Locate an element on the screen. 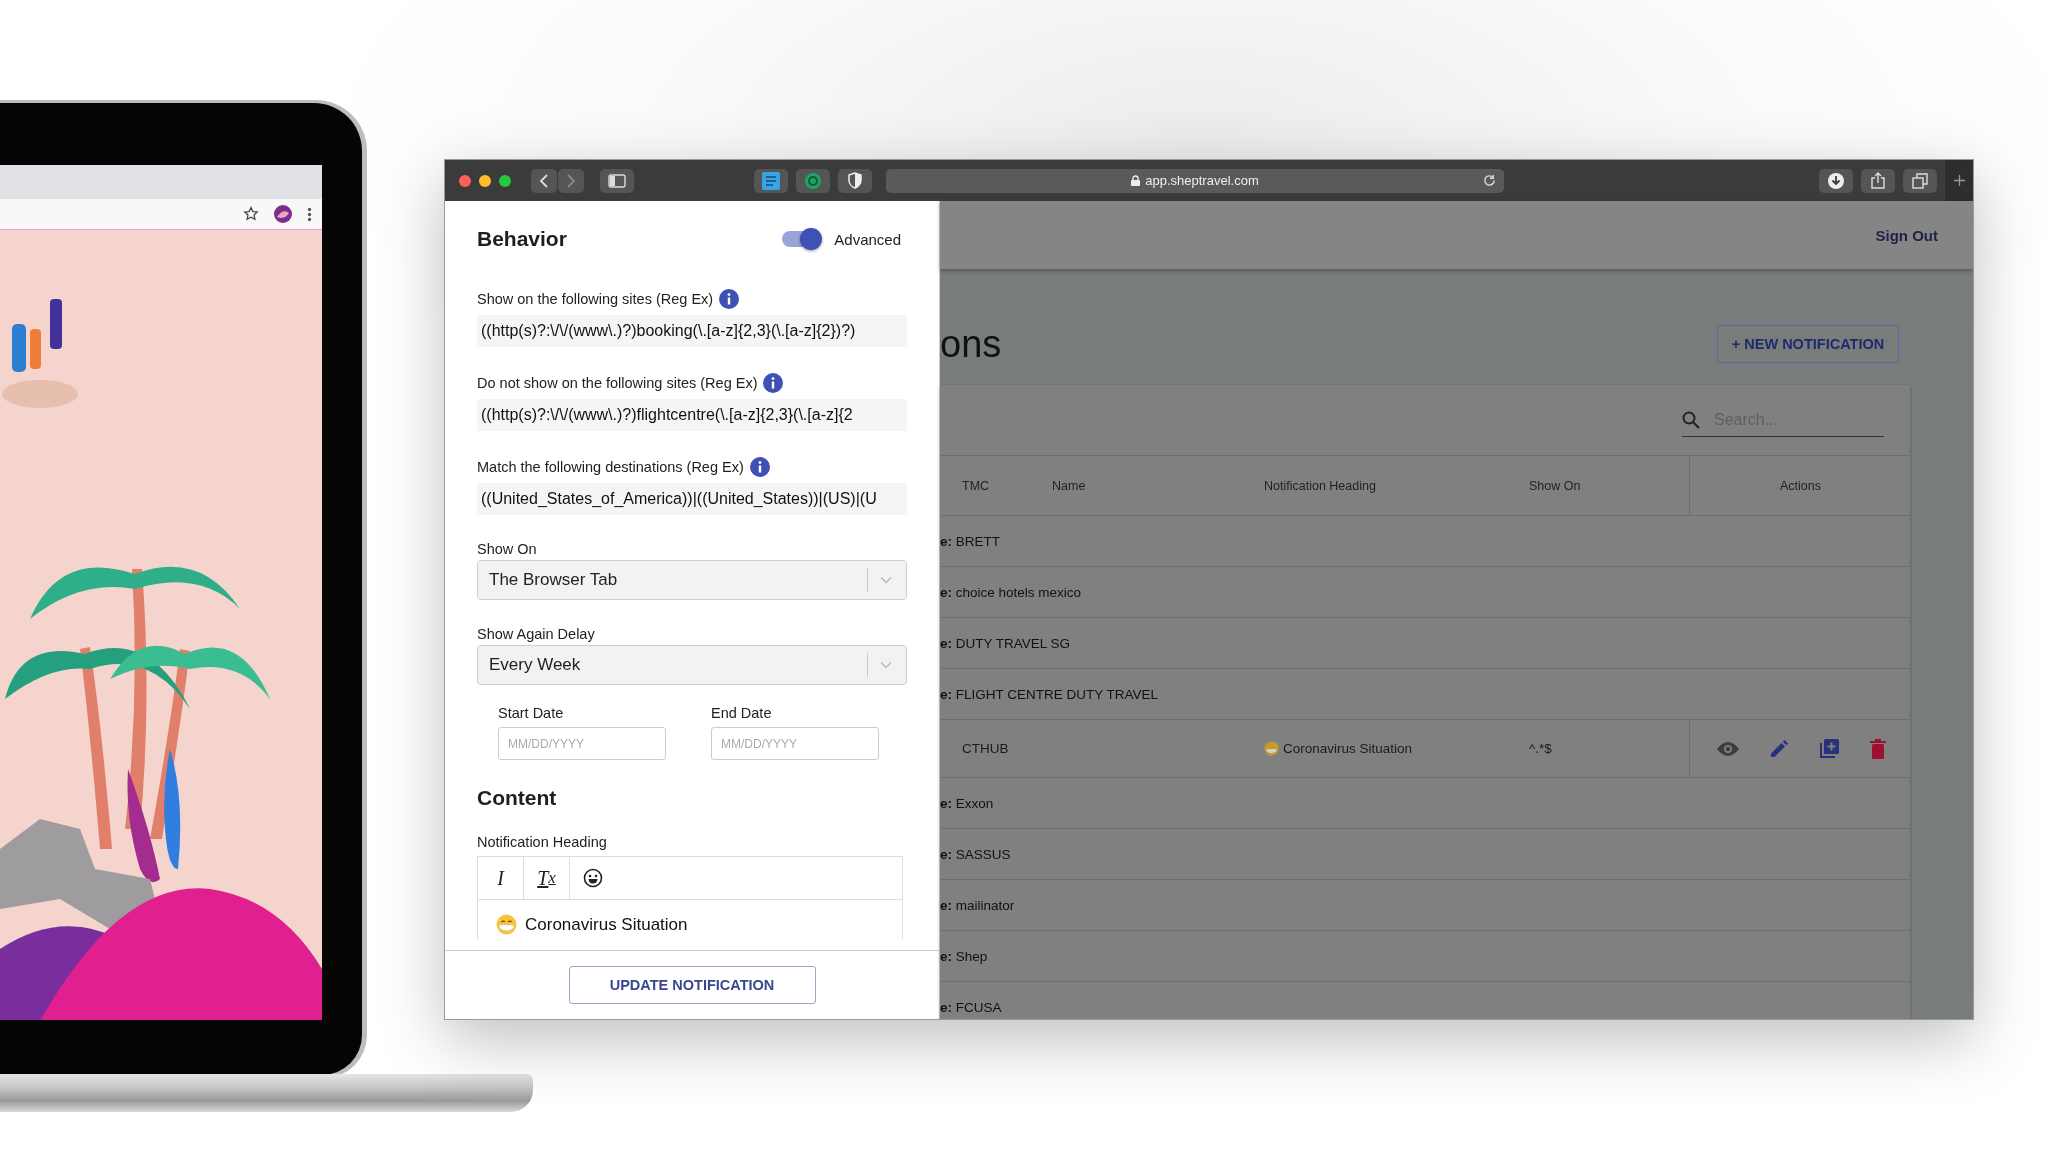 This screenshot has height=1152, width=2048. minimize-button is located at coordinates (485, 180).